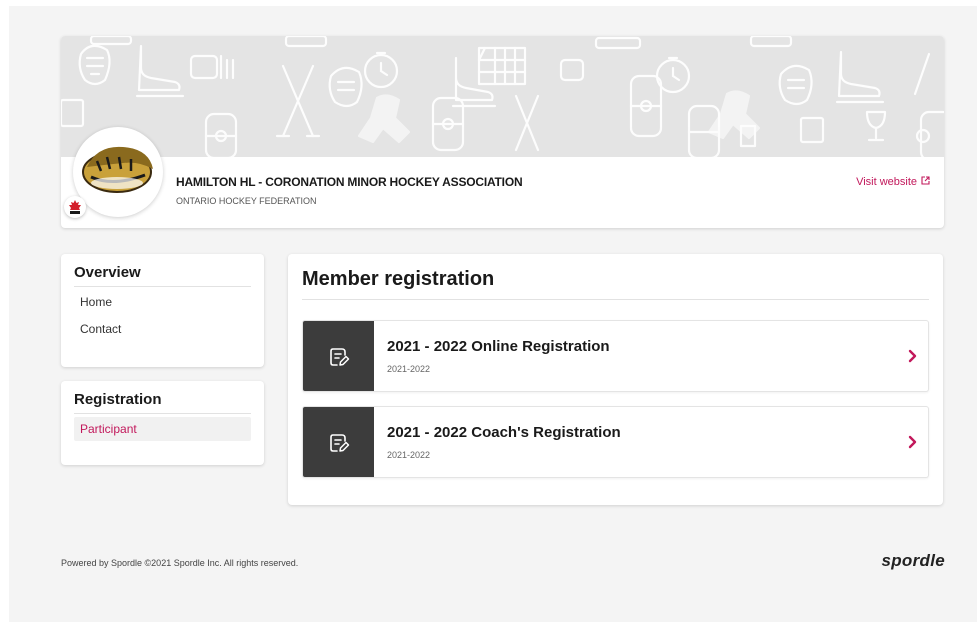 The height and width of the screenshot is (622, 977). I want to click on overview-nav-card: Overview Home Contact, so click(162, 310).